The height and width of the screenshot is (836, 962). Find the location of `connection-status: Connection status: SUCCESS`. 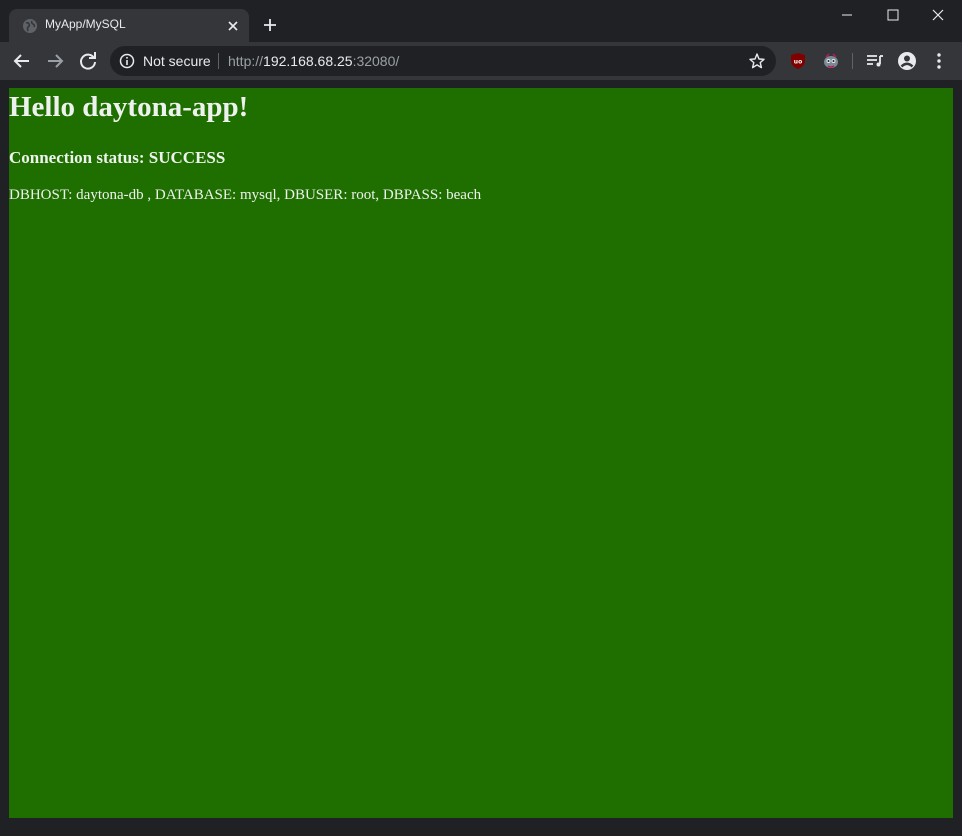

connection-status: Connection status: SUCCESS is located at coordinates (117, 157).